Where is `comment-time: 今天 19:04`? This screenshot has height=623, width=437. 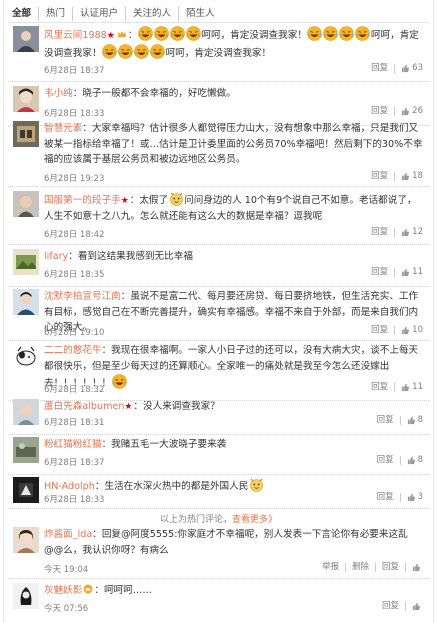 comment-time: 今天 19:04 is located at coordinates (66, 570).